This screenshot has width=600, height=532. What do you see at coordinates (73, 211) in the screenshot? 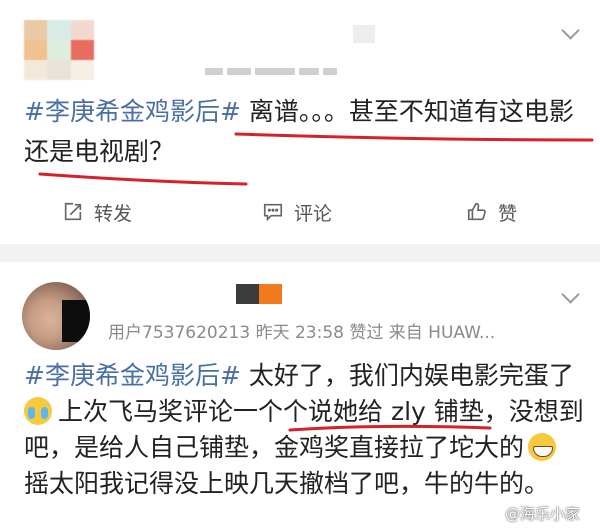
I see `repost-icon` at bounding box center [73, 211].